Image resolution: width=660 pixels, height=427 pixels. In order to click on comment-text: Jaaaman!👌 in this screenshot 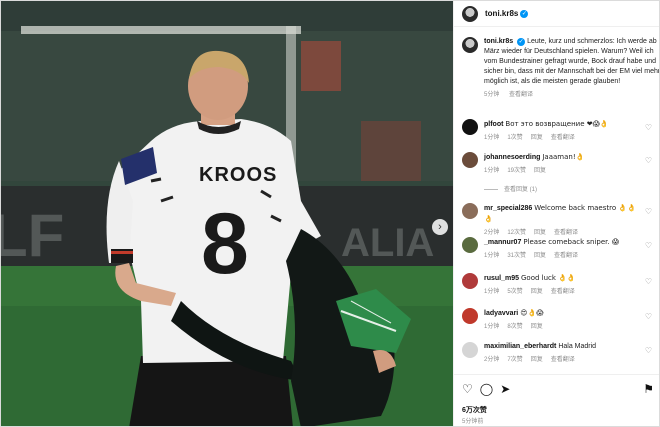, I will do `click(563, 157)`.